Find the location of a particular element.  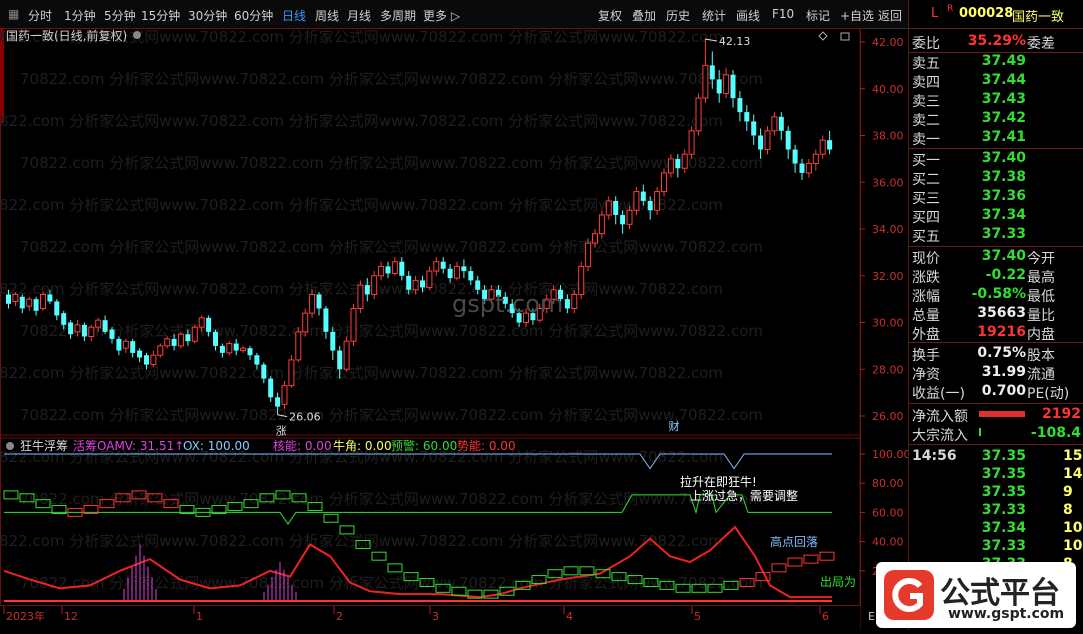

stat-row-right: 今开 is located at coordinates (1041, 259).